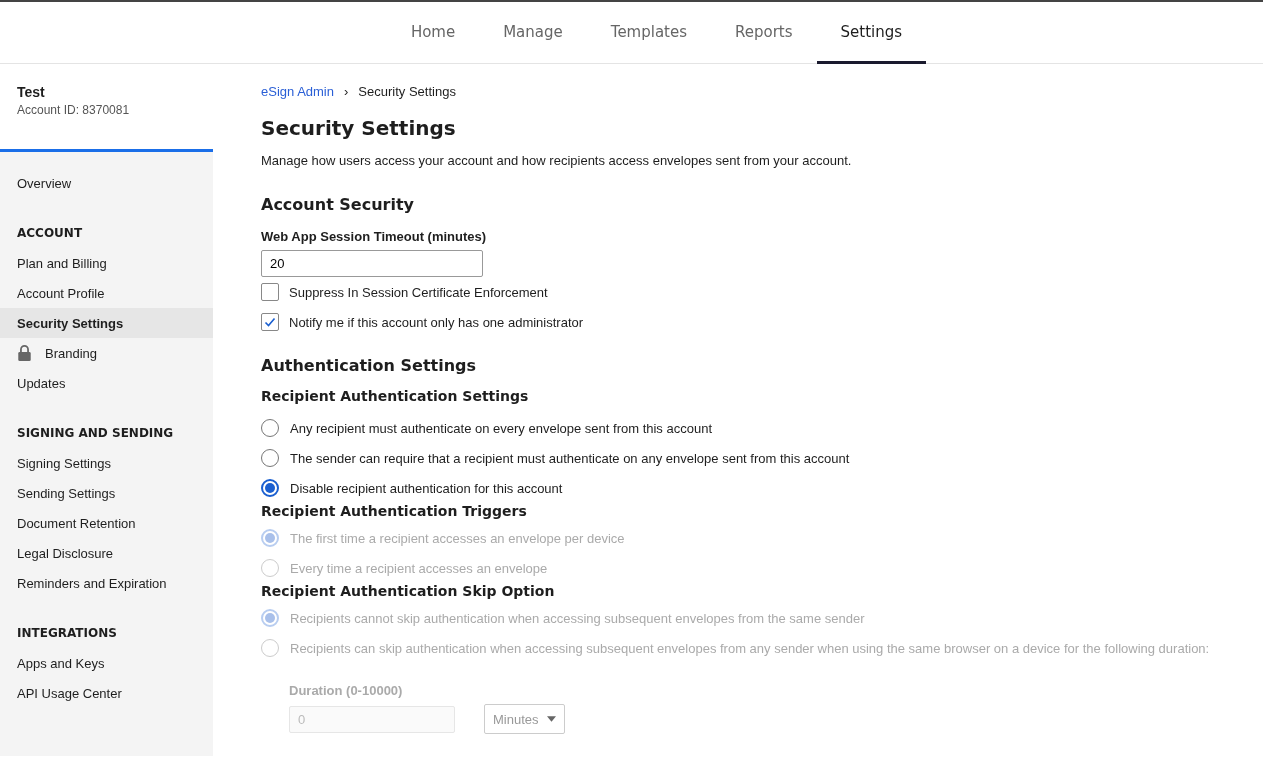 The image size is (1263, 757). Describe the element at coordinates (106, 293) in the screenshot. I see `sidebar-item: Account Profile` at that location.